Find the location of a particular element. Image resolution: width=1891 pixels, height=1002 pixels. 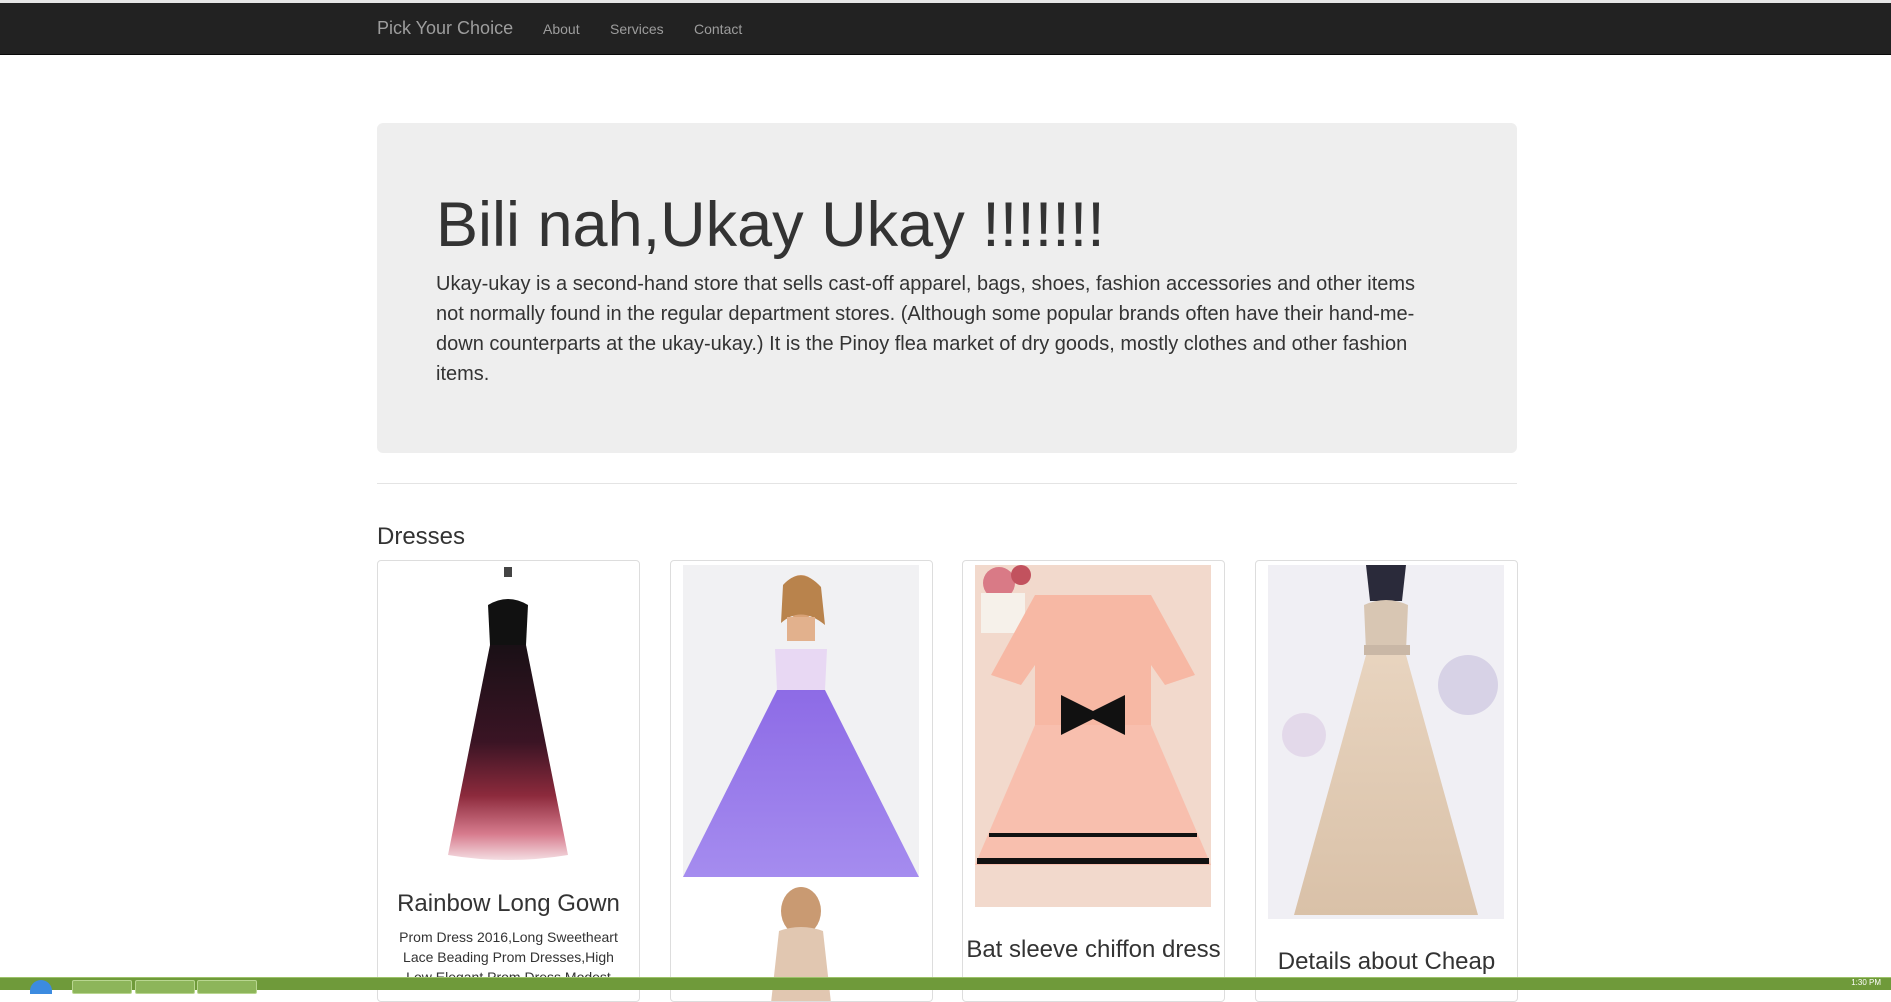

nav-link-about: About is located at coordinates (561, 29).